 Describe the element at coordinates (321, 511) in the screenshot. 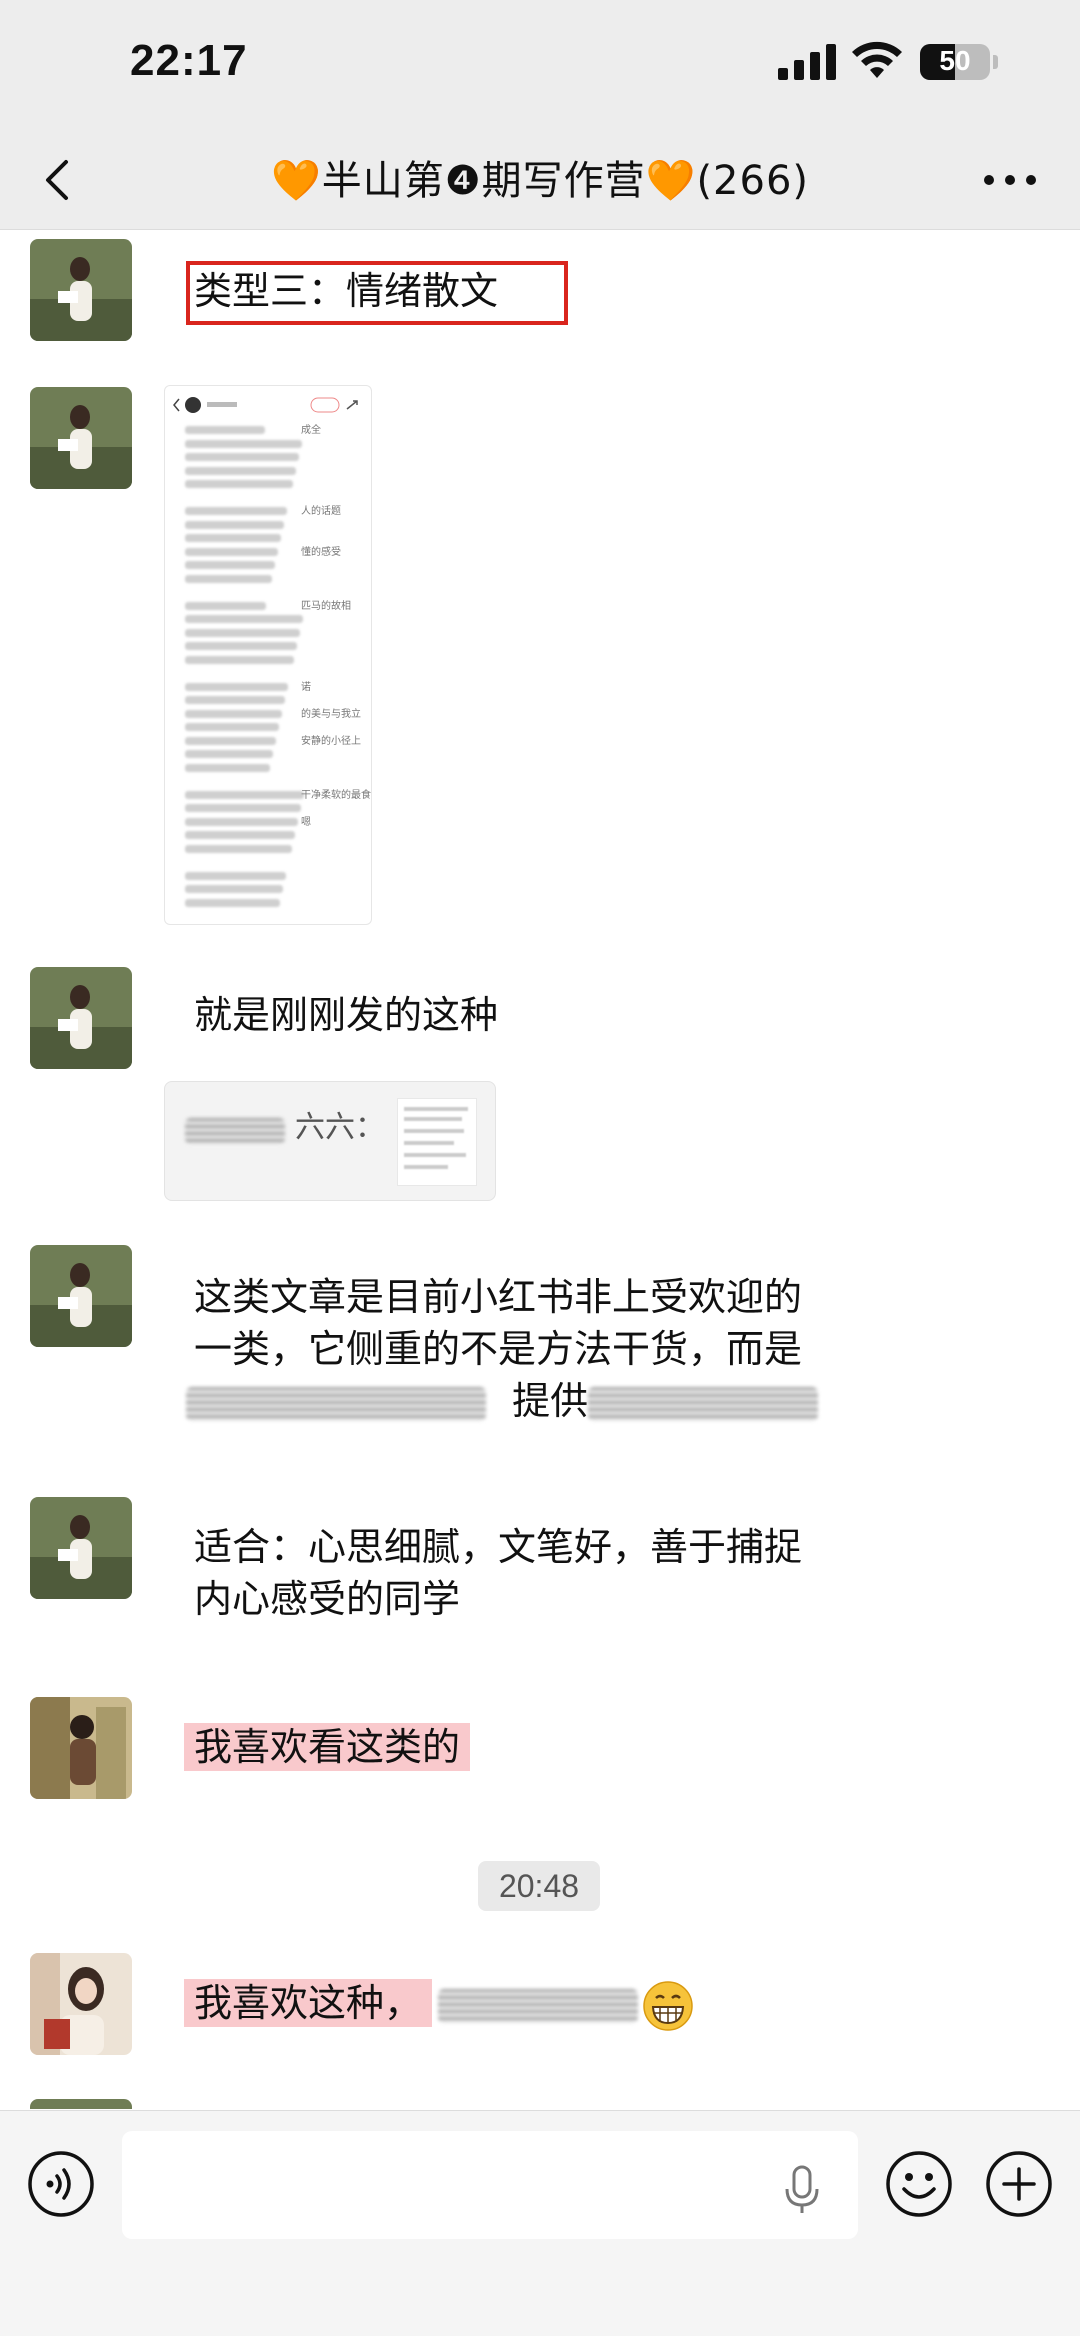

I see `card-tag: 人的话题` at that location.